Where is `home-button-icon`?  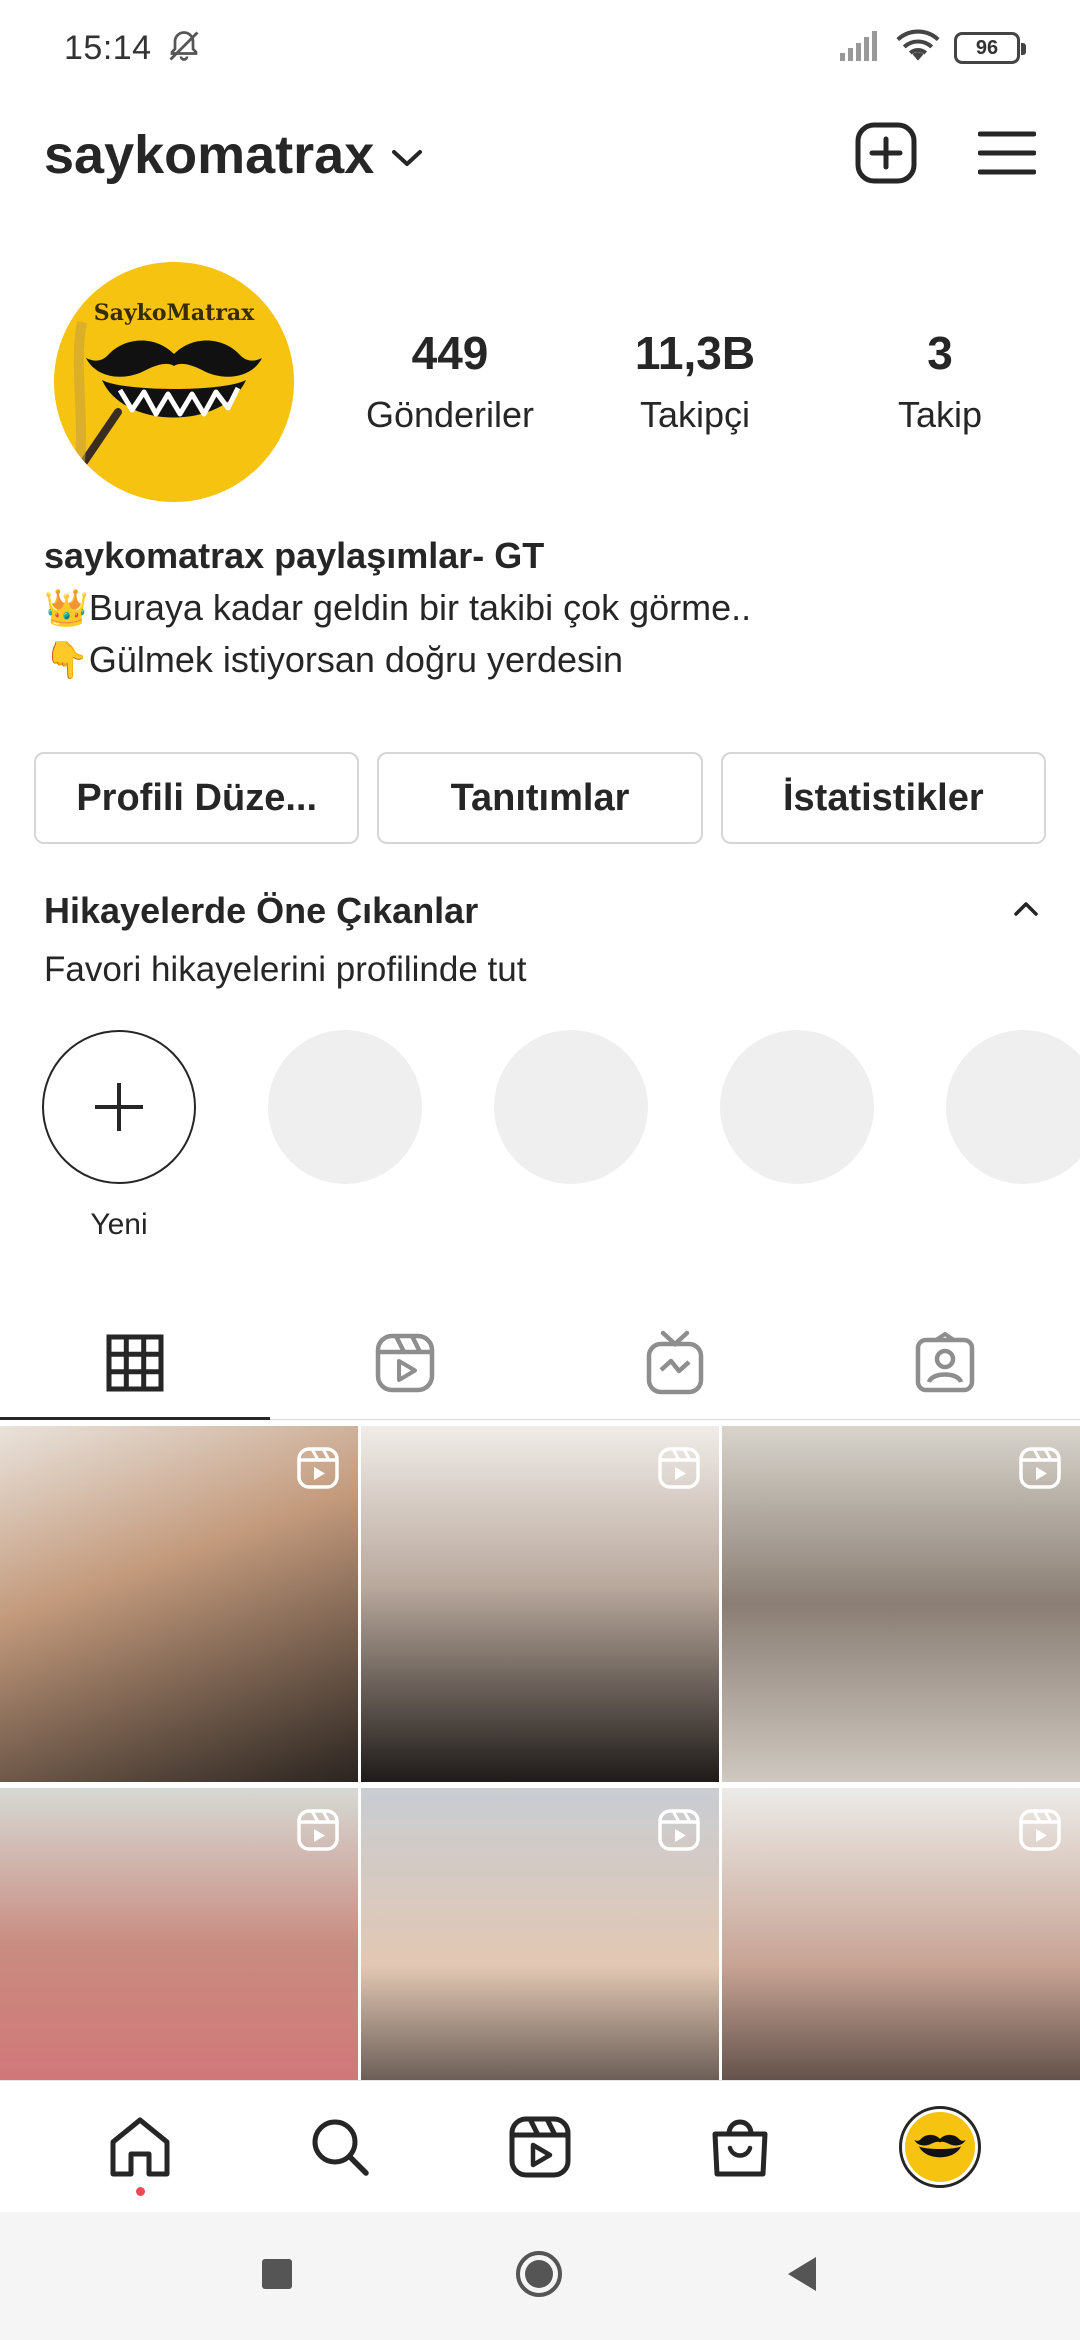
home-button-icon is located at coordinates (539, 2276).